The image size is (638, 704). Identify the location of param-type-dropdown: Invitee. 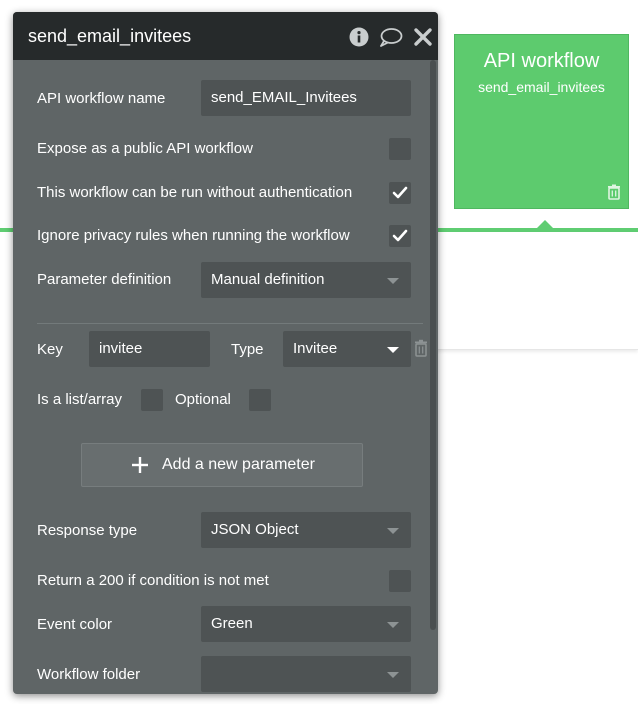
(347, 349).